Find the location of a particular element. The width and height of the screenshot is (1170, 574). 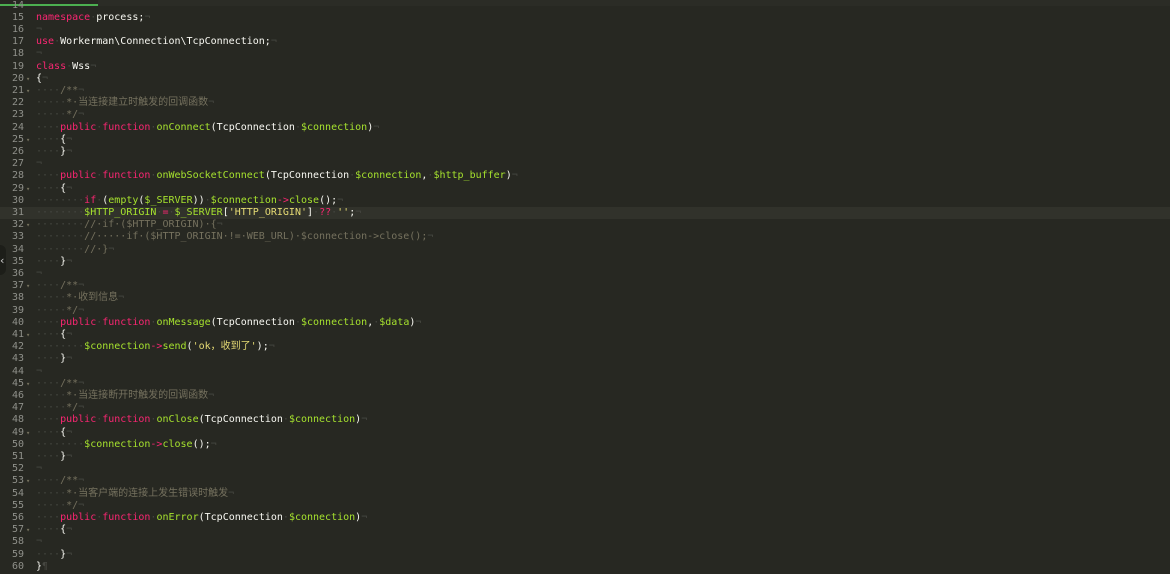

code-text: class·Wss¬ is located at coordinates (66, 67).